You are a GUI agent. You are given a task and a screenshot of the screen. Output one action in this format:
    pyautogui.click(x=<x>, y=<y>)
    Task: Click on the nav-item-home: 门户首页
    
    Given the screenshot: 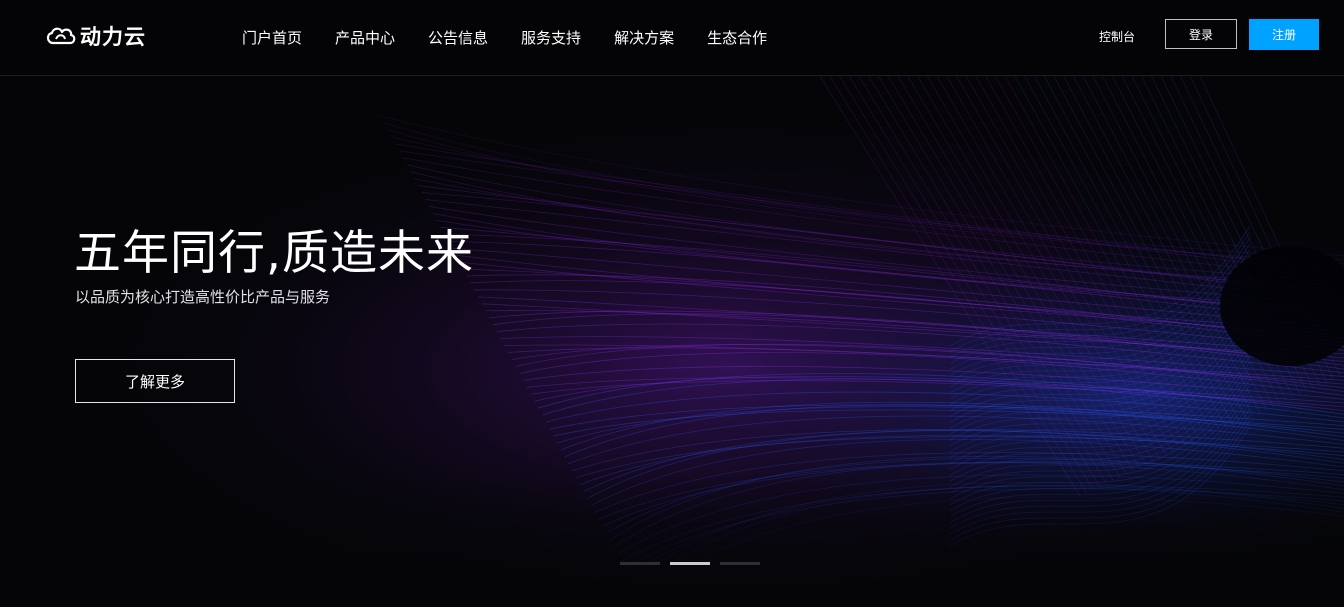 What is the action you would take?
    pyautogui.click(x=272, y=37)
    